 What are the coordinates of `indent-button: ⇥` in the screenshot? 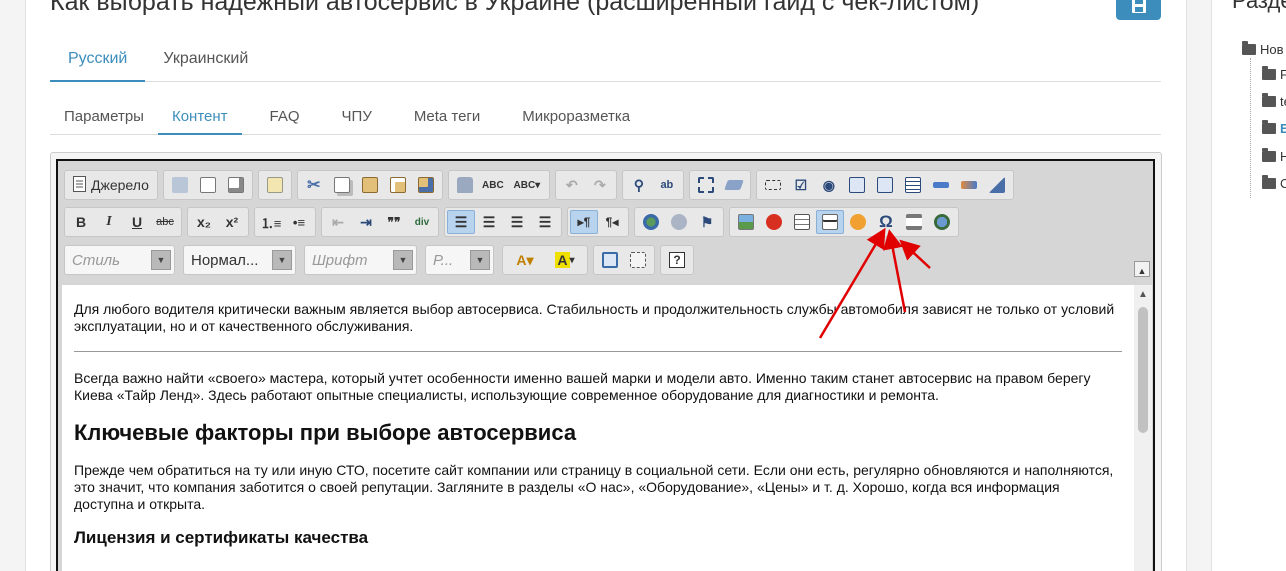 It's located at (366, 222).